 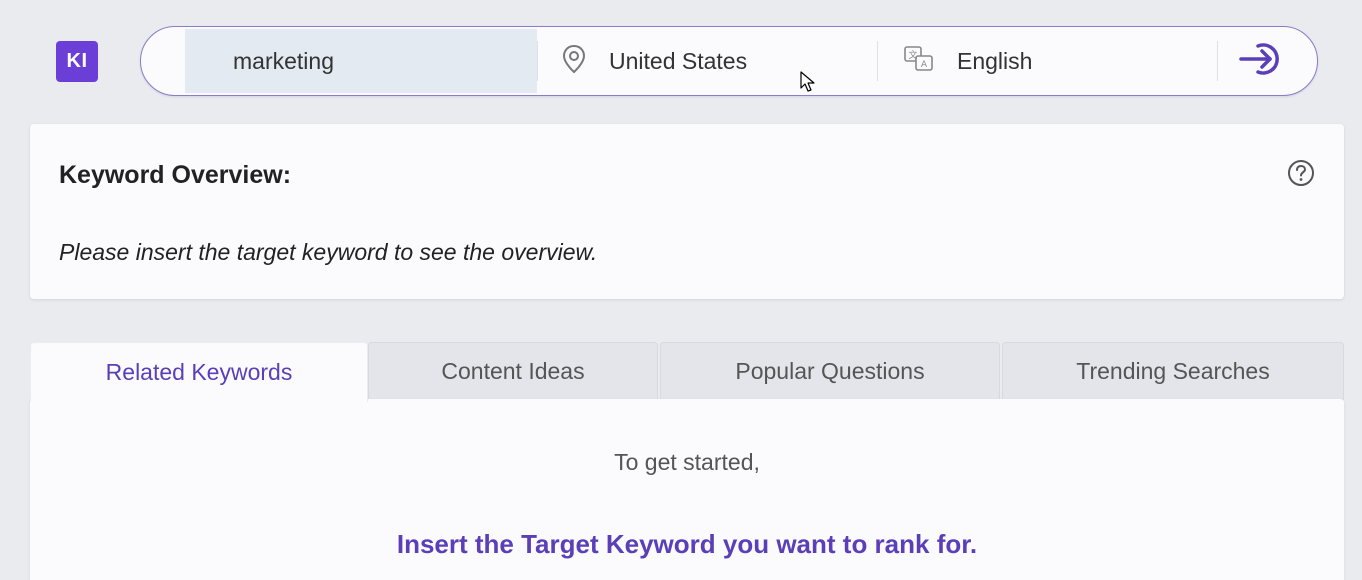 What do you see at coordinates (175, 175) in the screenshot?
I see `overview-title: Keyword Overview:` at bounding box center [175, 175].